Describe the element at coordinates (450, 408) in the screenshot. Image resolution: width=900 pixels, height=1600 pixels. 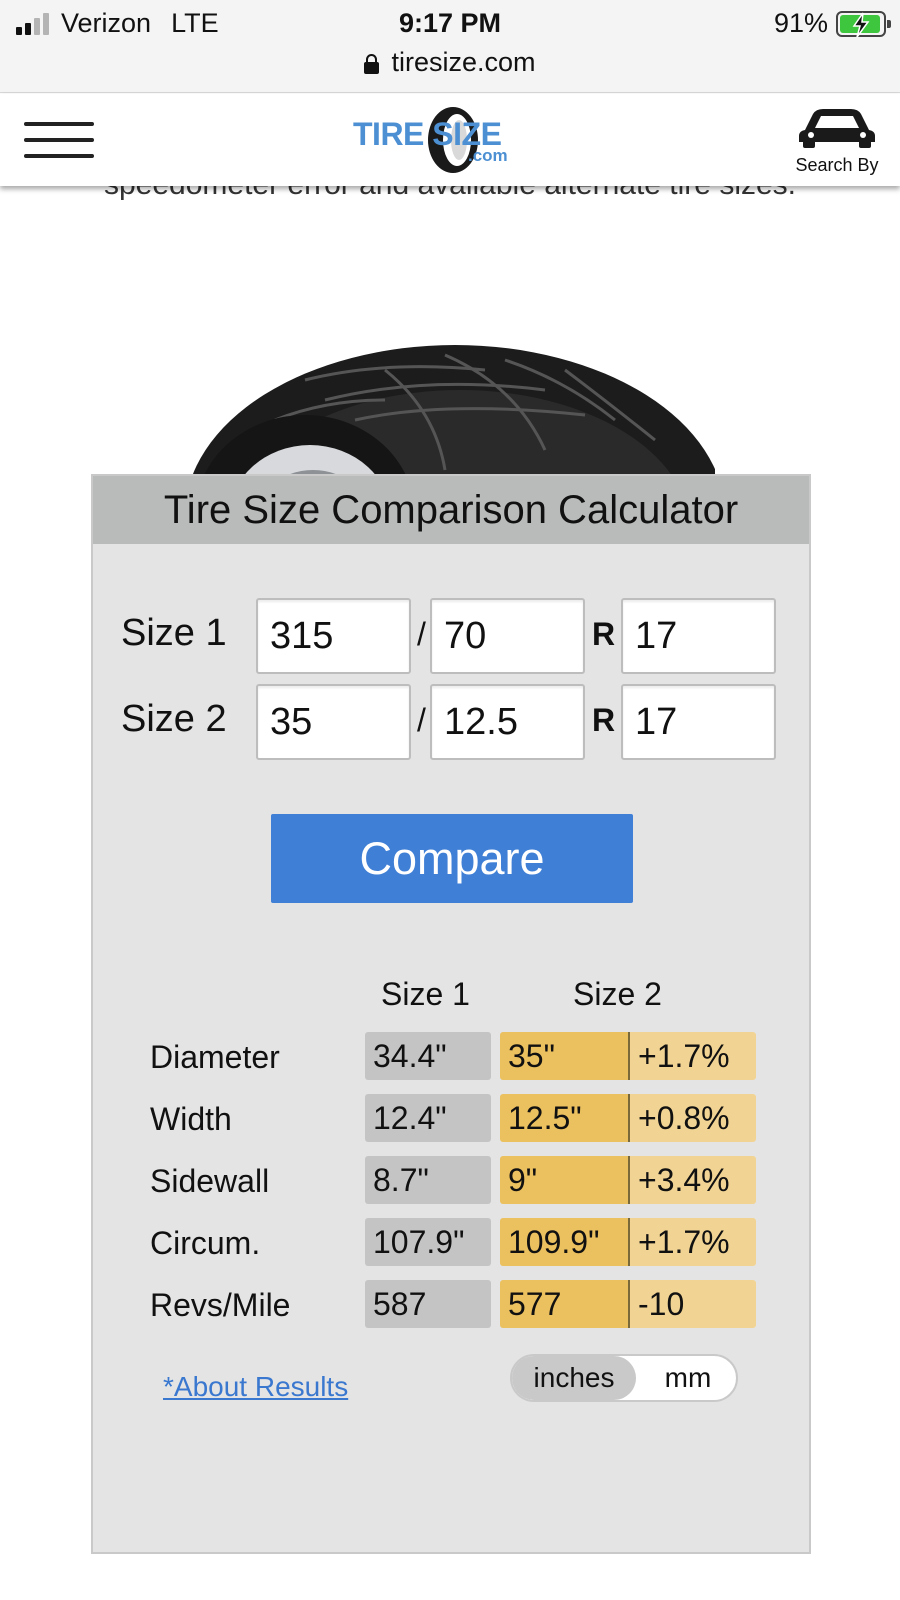
I see `tire-image` at that location.